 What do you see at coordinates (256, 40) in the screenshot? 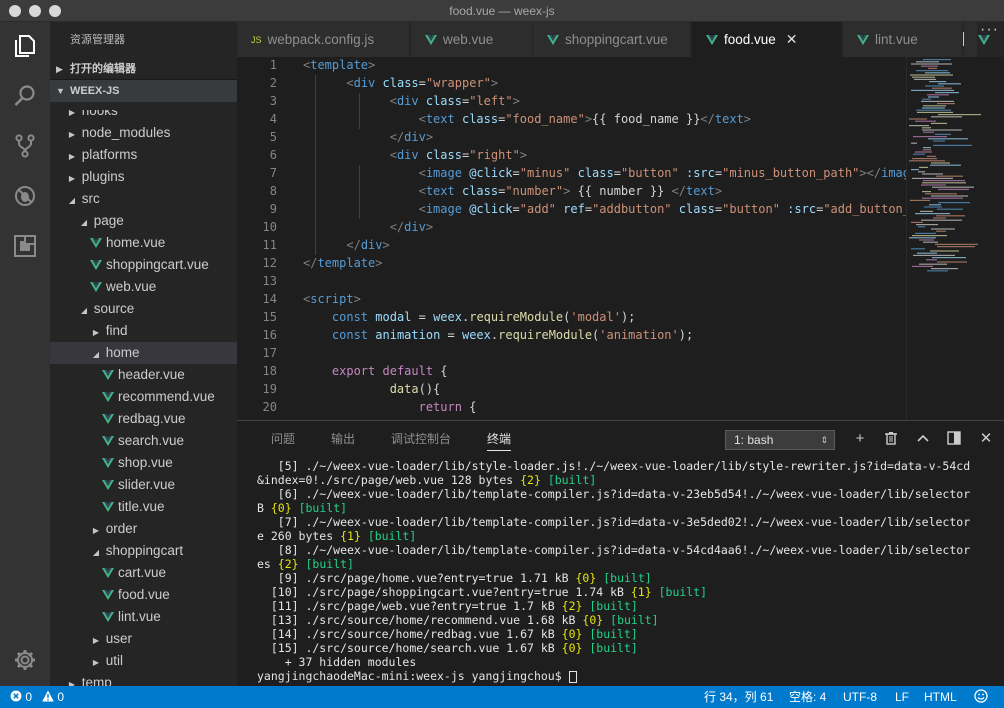
I see `js-file-icon: JS` at bounding box center [256, 40].